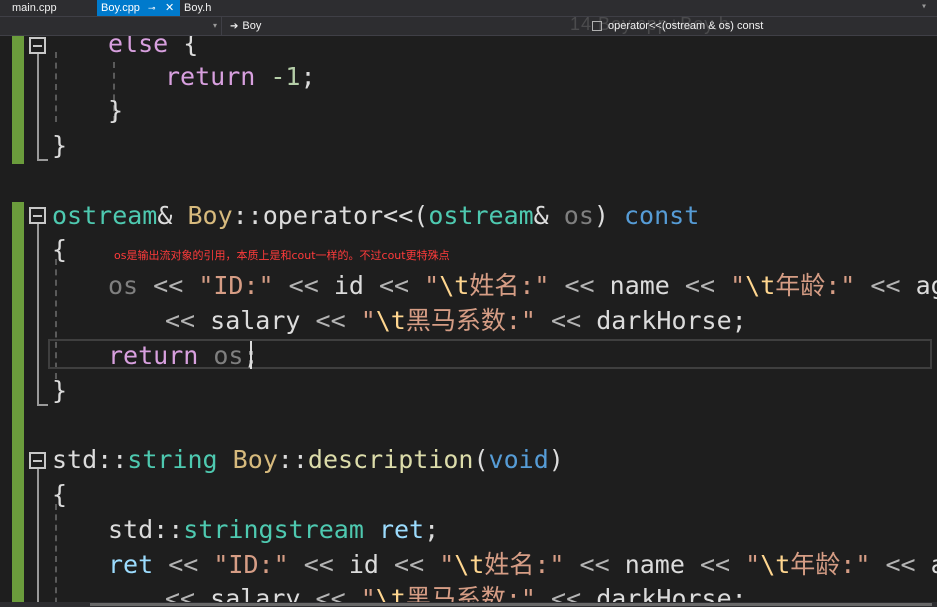  What do you see at coordinates (198, 8) in the screenshot?
I see `tab-label: Boy.h` at bounding box center [198, 8].